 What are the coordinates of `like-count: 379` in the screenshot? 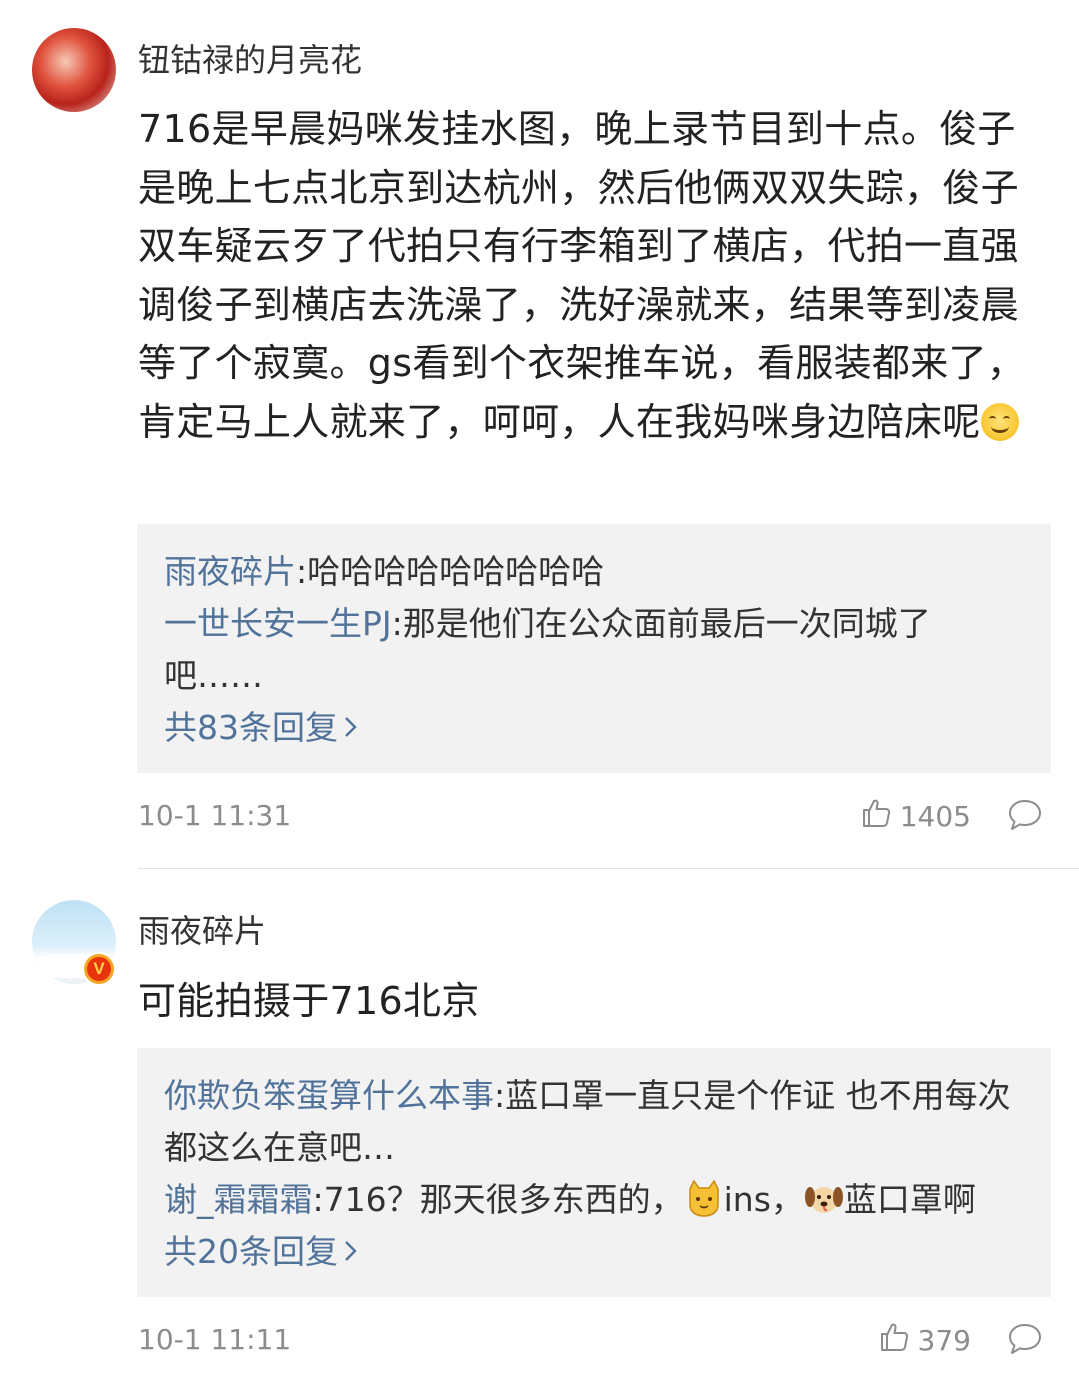 It's located at (944, 1340).